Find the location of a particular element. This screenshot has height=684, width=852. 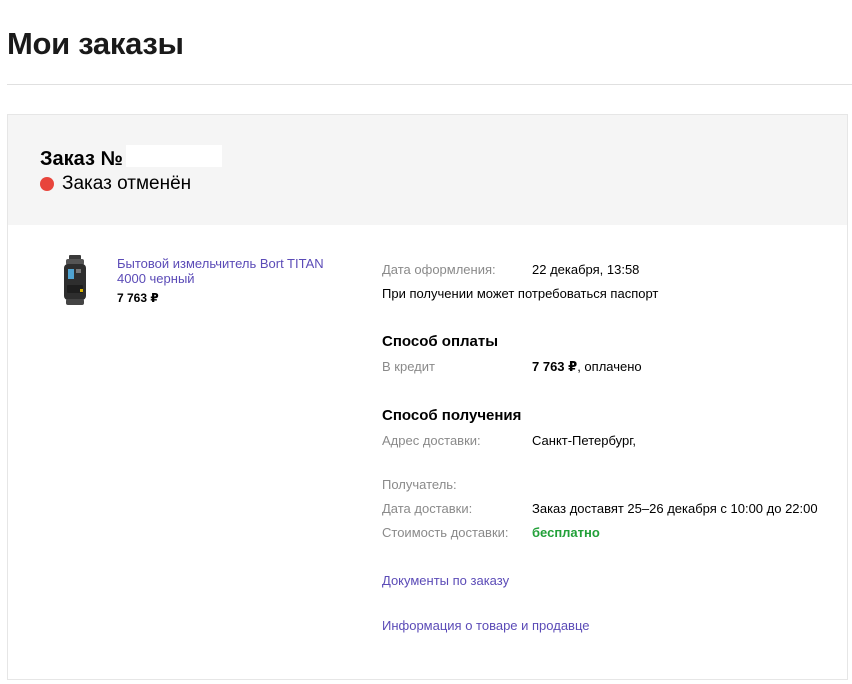

status-dot-icon is located at coordinates (47, 184).